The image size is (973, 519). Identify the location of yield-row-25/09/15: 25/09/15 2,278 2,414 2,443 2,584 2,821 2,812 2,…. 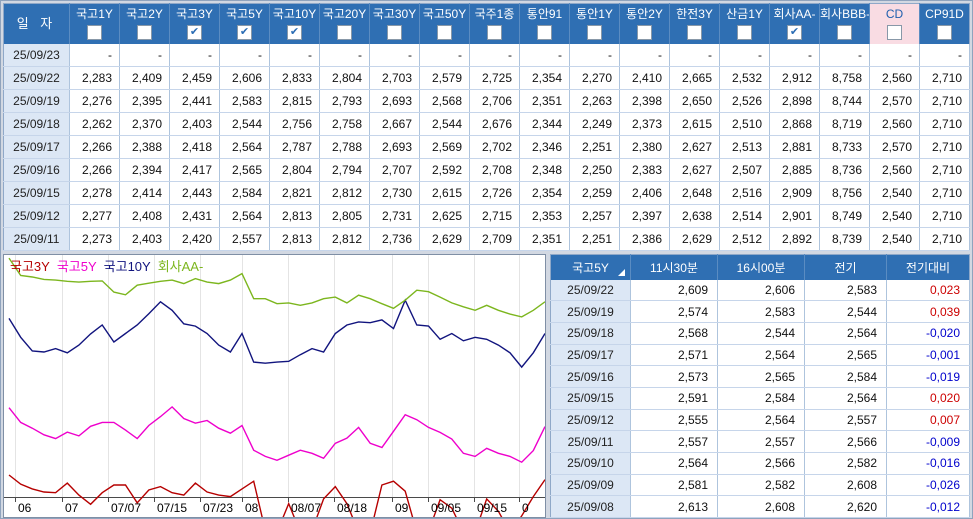
(486, 193).